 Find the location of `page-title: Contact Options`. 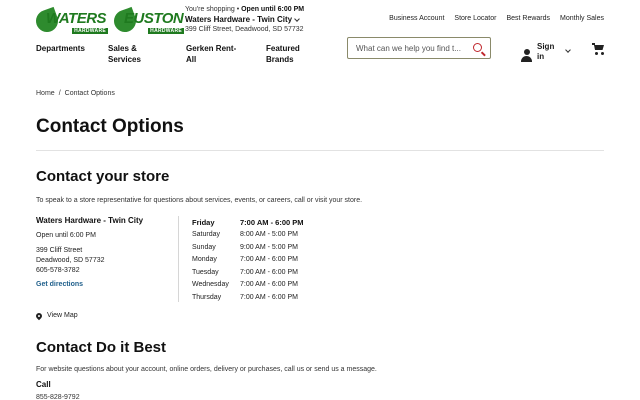

page-title: Contact Options is located at coordinates (110, 126).